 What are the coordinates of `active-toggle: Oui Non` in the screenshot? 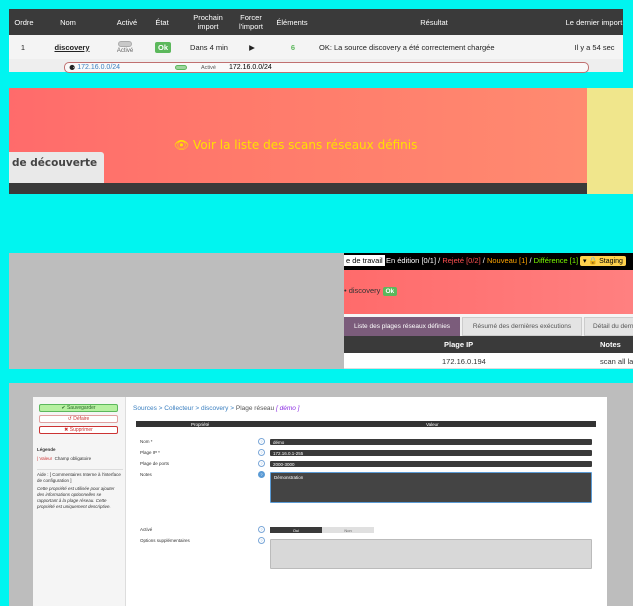 It's located at (322, 530).